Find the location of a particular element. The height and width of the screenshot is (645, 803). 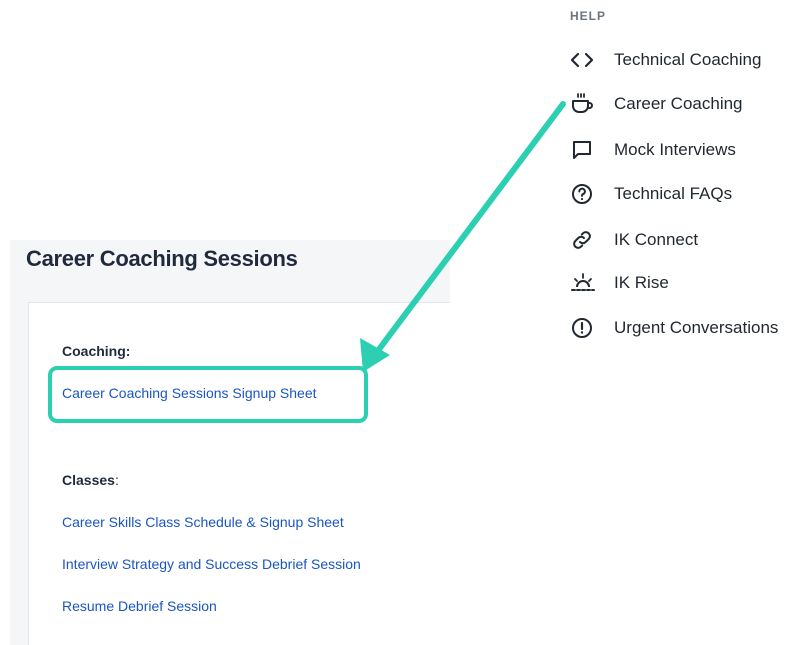

sunrise-icon is located at coordinates (584, 283).